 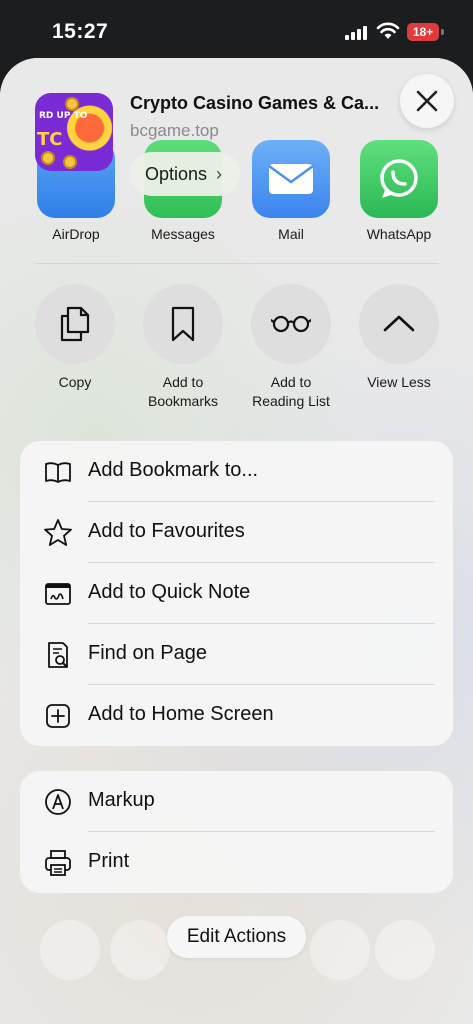 I want to click on menu-item-label: Add to Favourites, so click(x=166, y=531).